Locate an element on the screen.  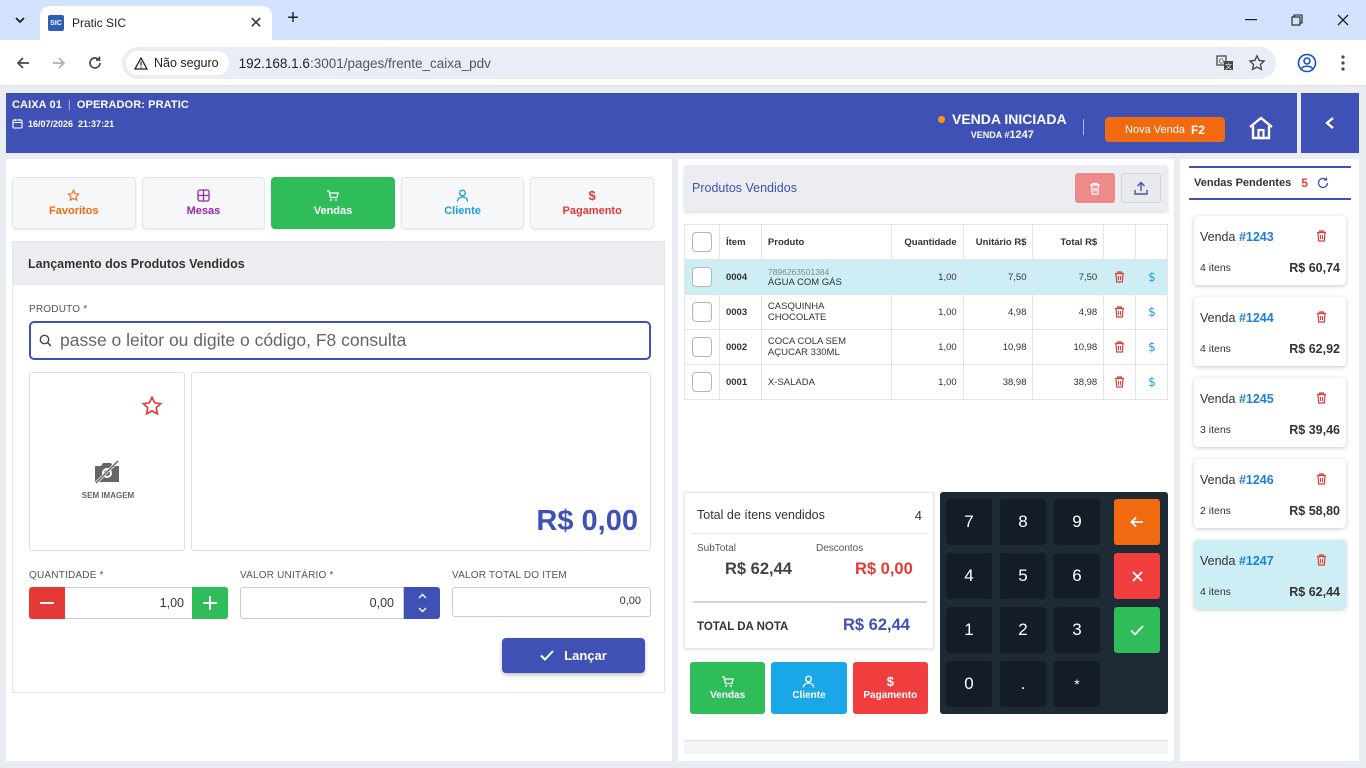
sale-number: #1247 is located at coordinates (1256, 561).